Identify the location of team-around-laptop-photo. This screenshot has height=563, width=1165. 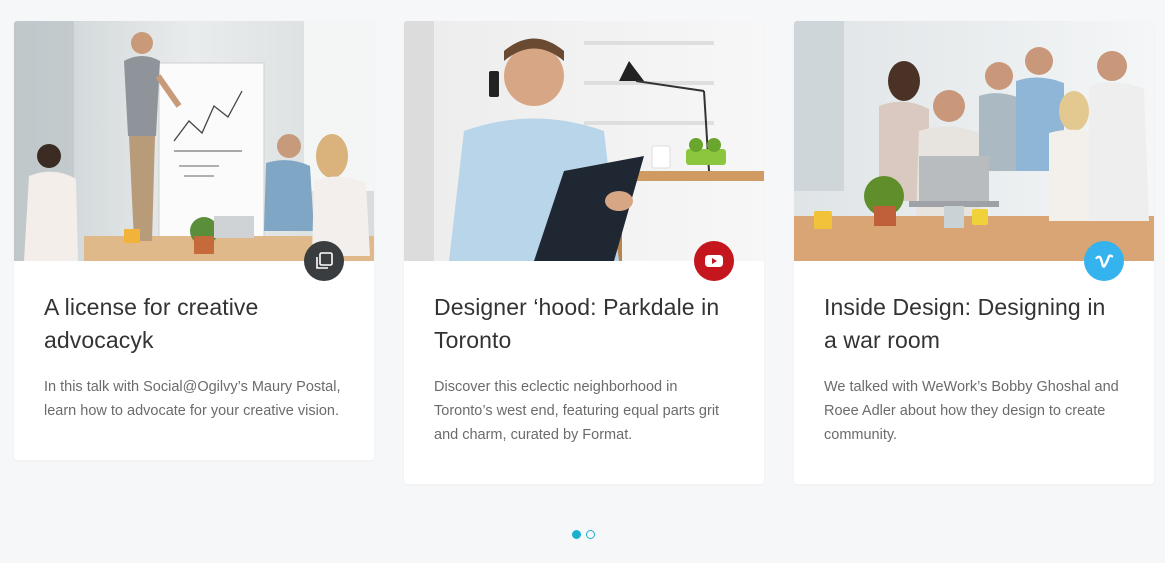
(974, 141).